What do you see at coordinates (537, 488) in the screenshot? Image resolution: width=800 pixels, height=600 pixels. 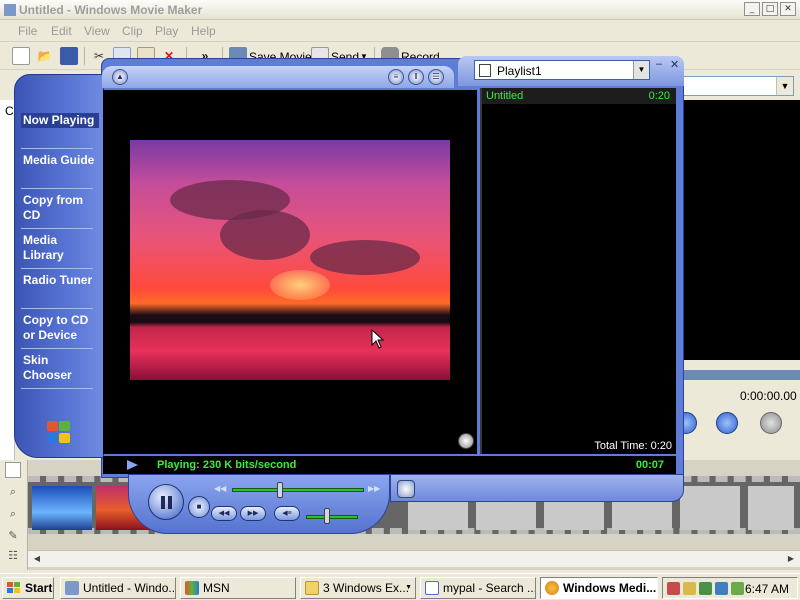 I see `player-bottom-bar` at bounding box center [537, 488].